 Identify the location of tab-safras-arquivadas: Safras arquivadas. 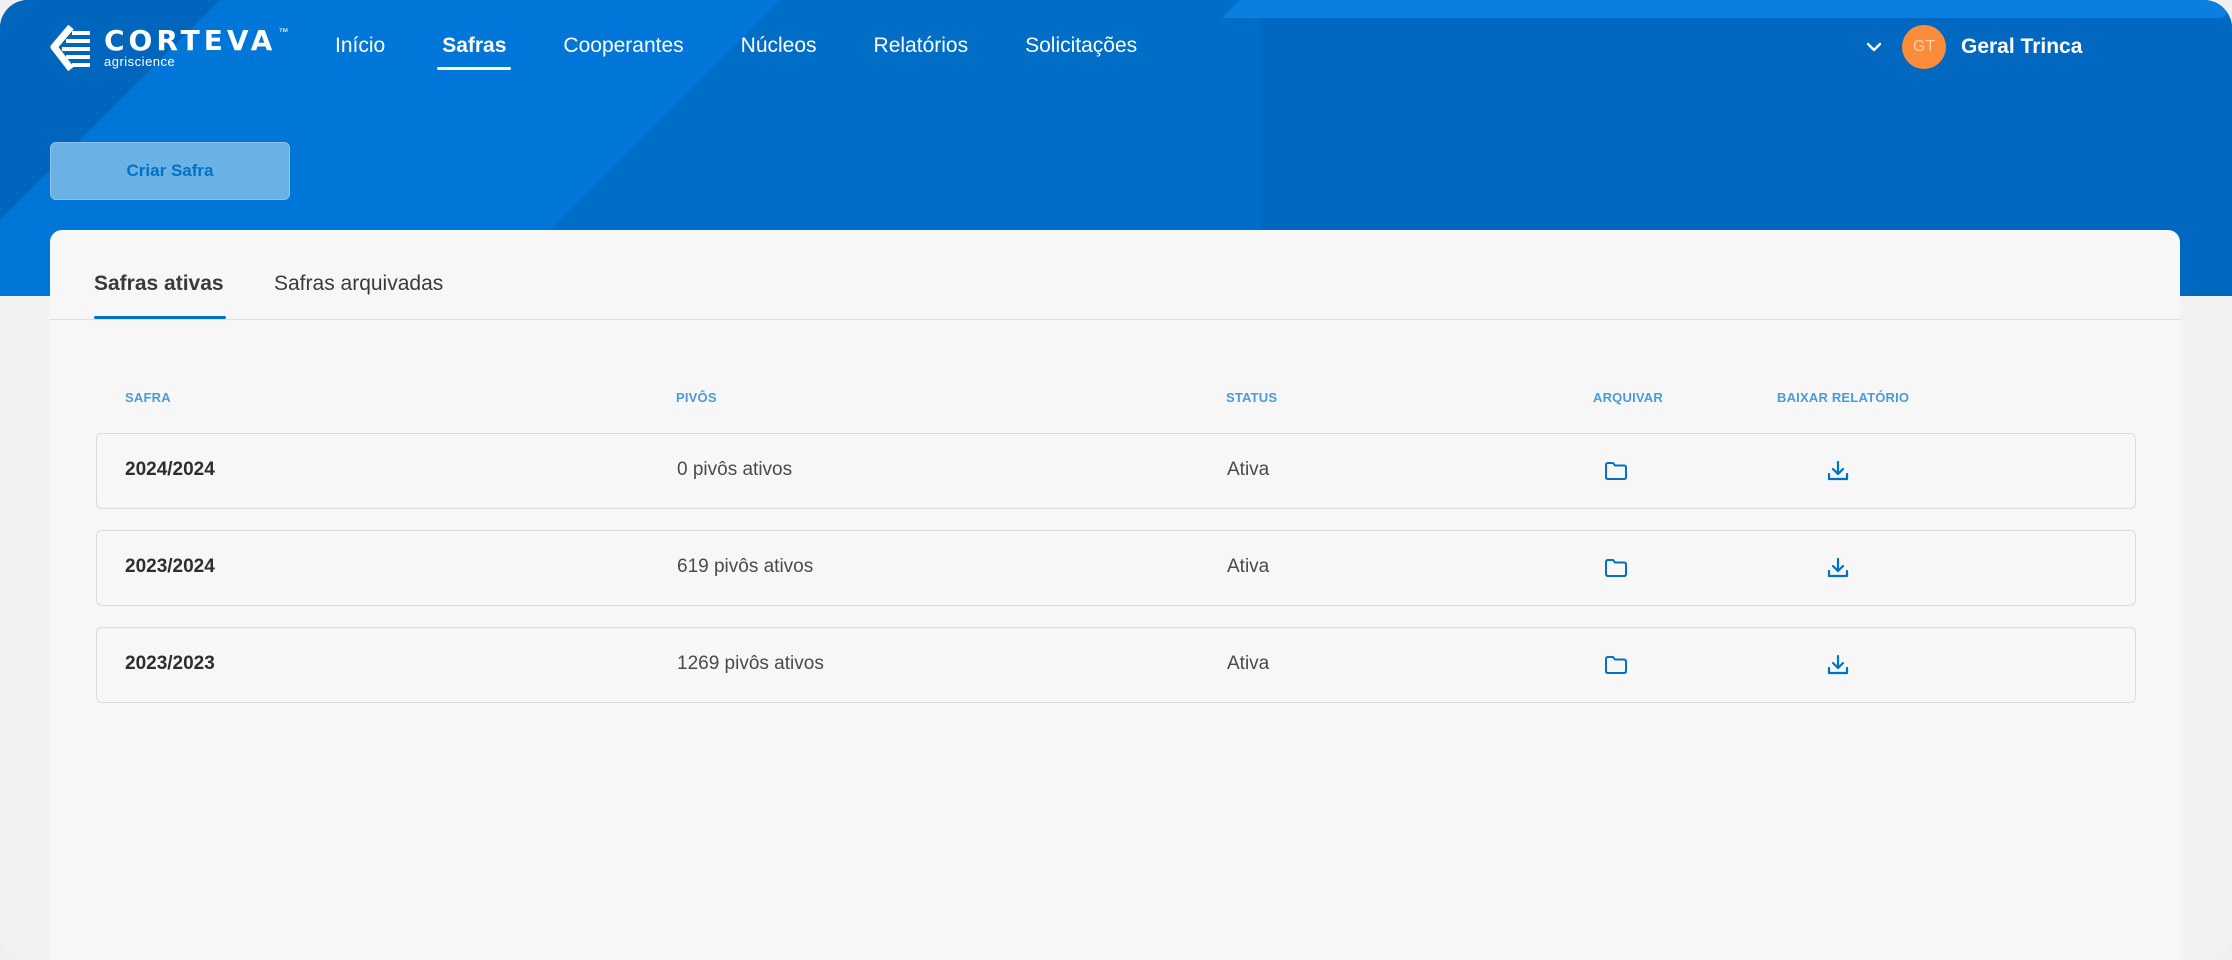
(358, 284).